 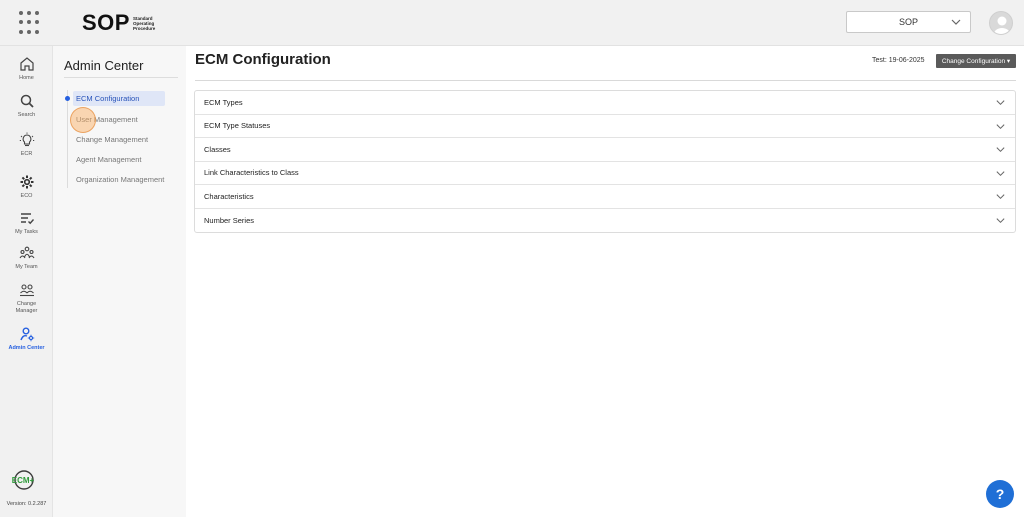 I want to click on rail-item-search: Search, so click(x=26, y=106).